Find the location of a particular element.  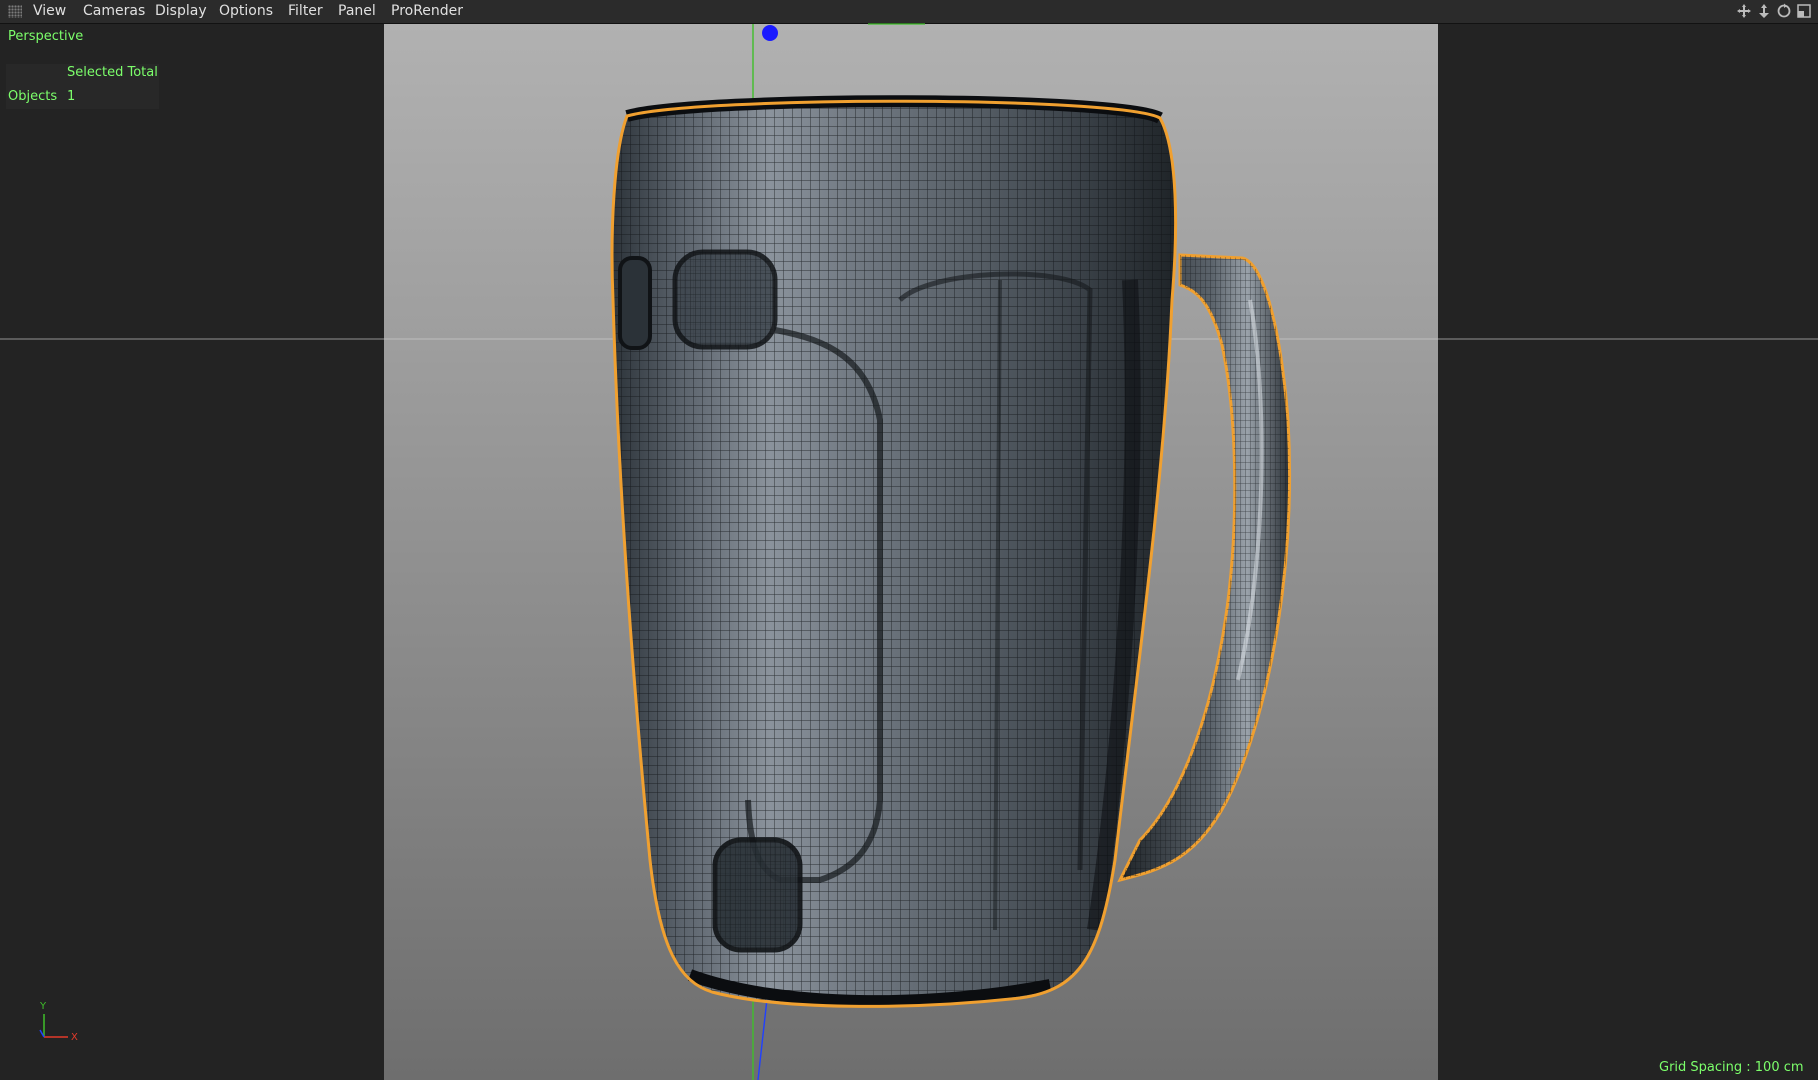

stats-row-value: 1 is located at coordinates (71, 96).